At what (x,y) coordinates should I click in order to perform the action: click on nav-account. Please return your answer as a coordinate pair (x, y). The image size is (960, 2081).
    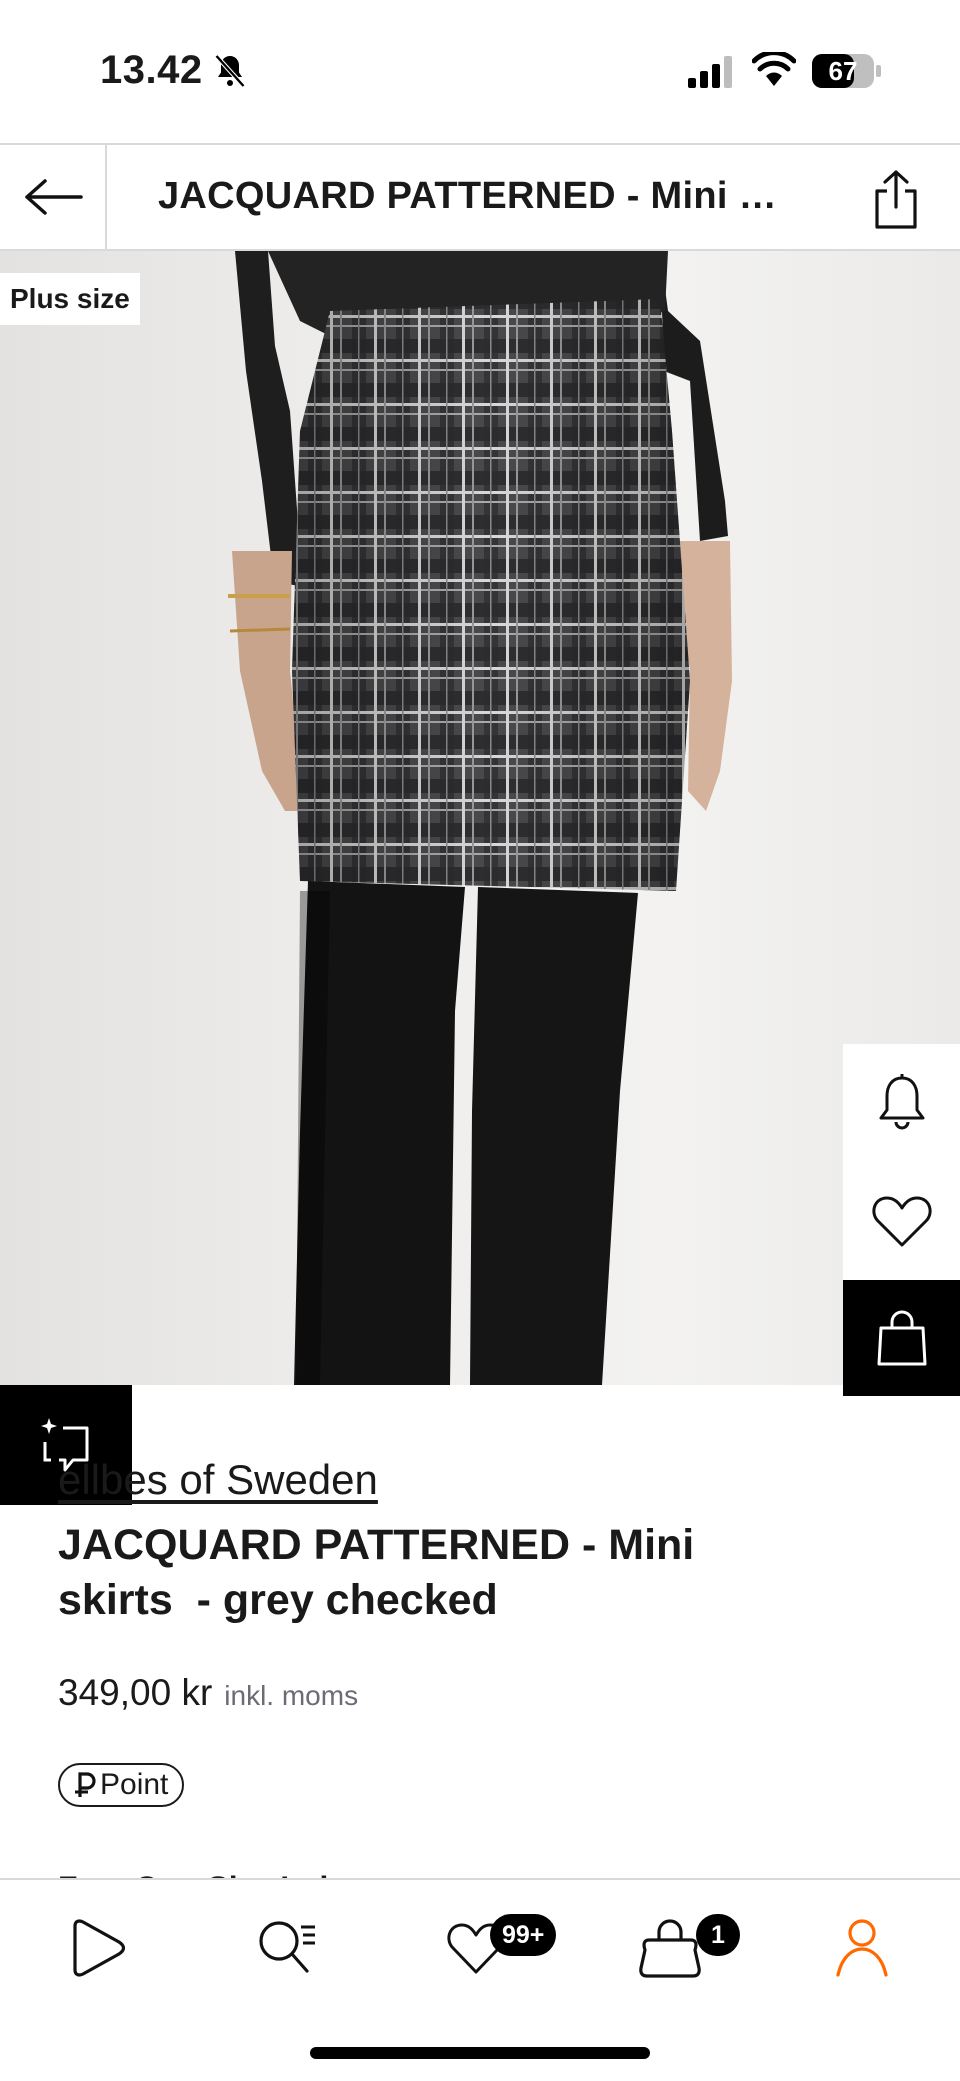
    Looking at the image, I should click on (862, 1948).